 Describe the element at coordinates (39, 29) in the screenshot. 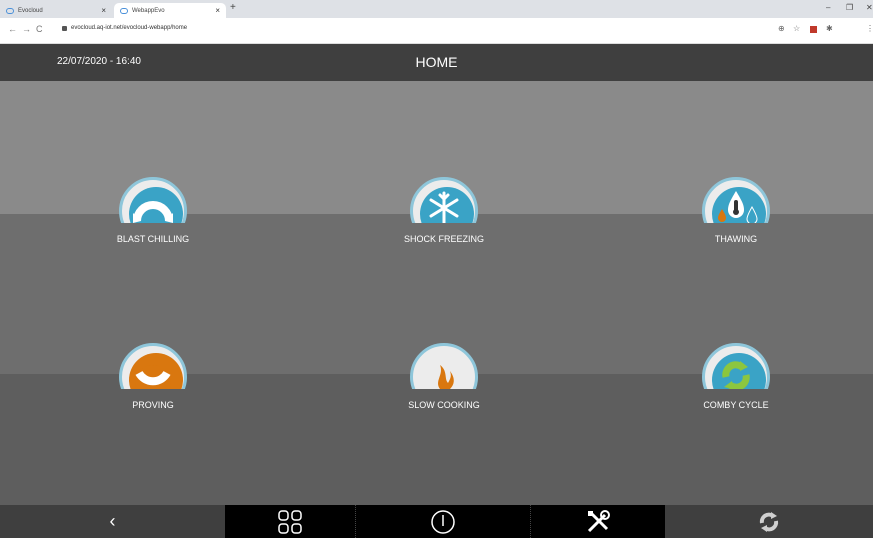

I see `reload-icon: C` at that location.